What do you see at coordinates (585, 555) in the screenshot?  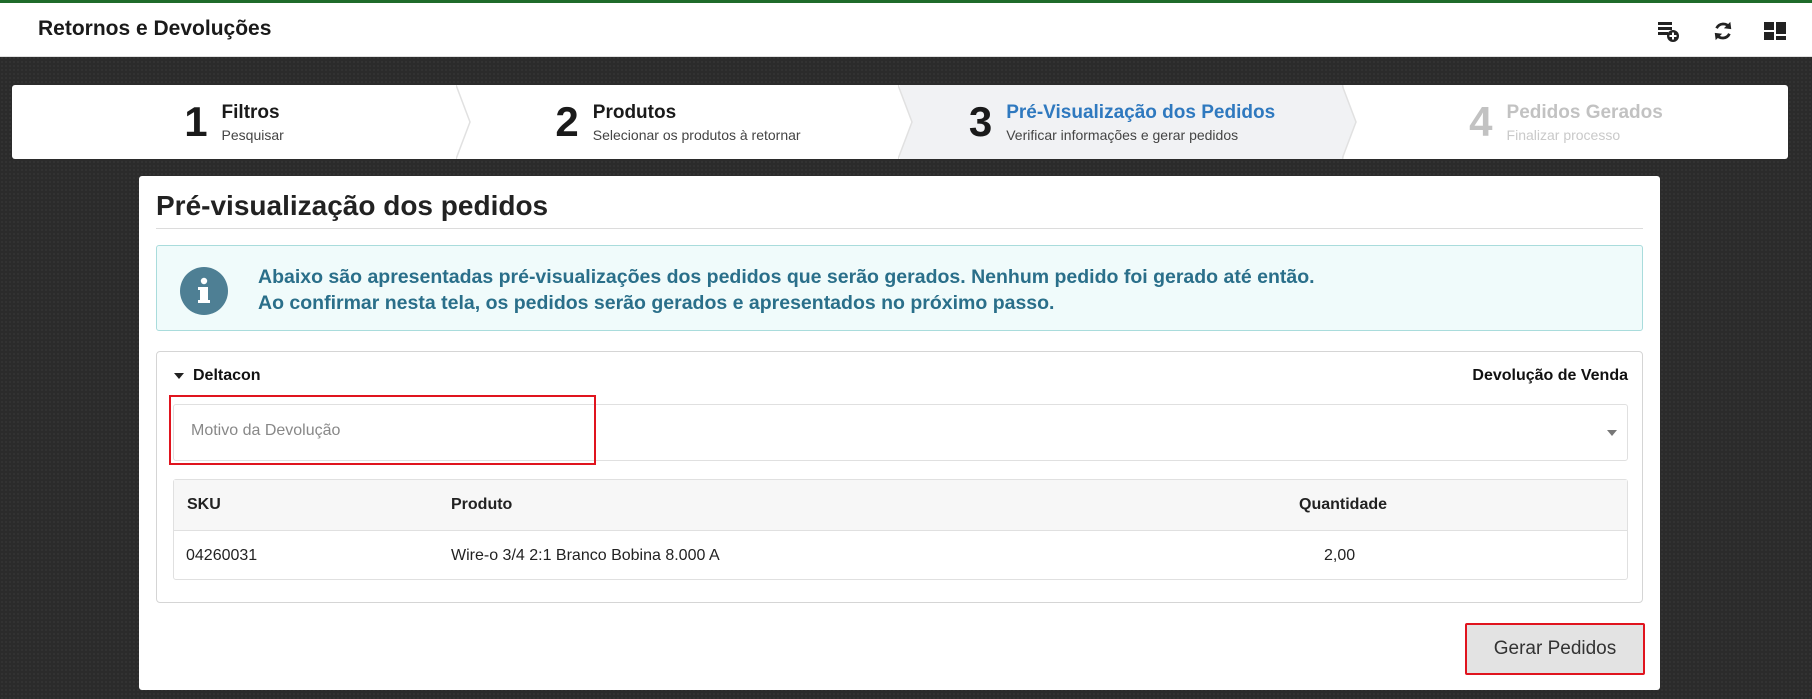 I see `cell-produto: Wire-o 3/4 2:1 Branco Bobina 8.000 A` at bounding box center [585, 555].